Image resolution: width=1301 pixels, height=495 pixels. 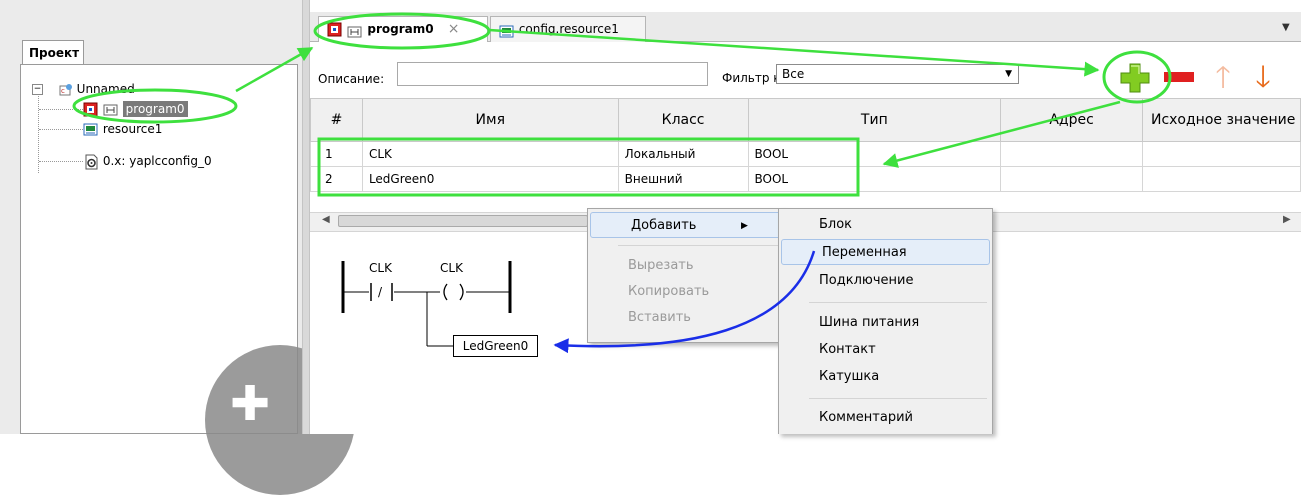 I want to click on highlight-box, so click(x=588, y=167).